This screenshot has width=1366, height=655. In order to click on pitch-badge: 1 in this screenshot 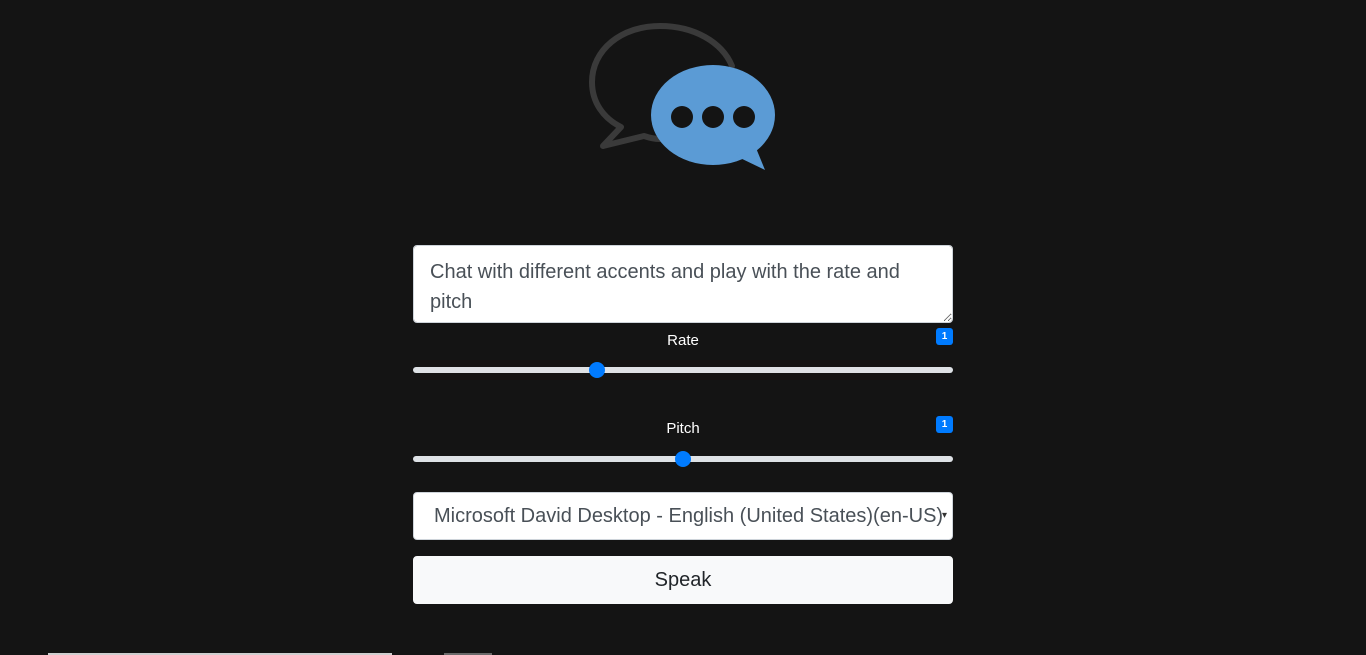, I will do `click(944, 424)`.